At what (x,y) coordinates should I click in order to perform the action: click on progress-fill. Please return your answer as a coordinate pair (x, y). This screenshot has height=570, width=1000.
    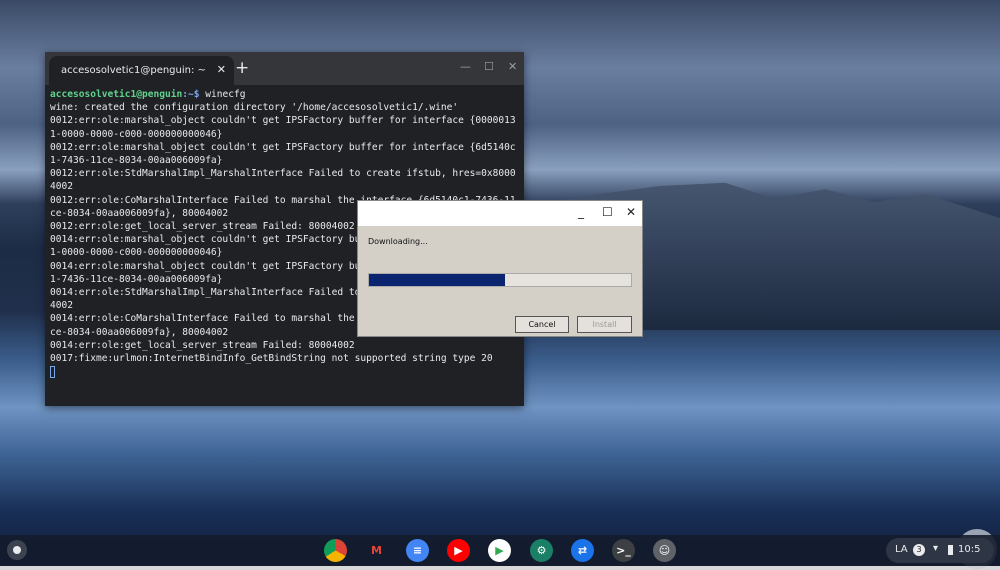
    Looking at the image, I should click on (437, 280).